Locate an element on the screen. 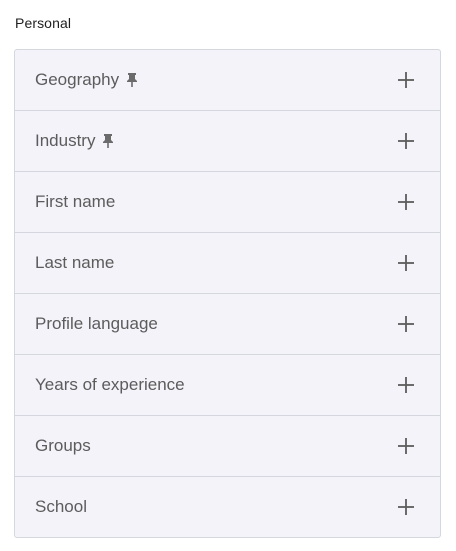 The image size is (456, 551). filter-label-wrapper: Geography is located at coordinates (87, 80).